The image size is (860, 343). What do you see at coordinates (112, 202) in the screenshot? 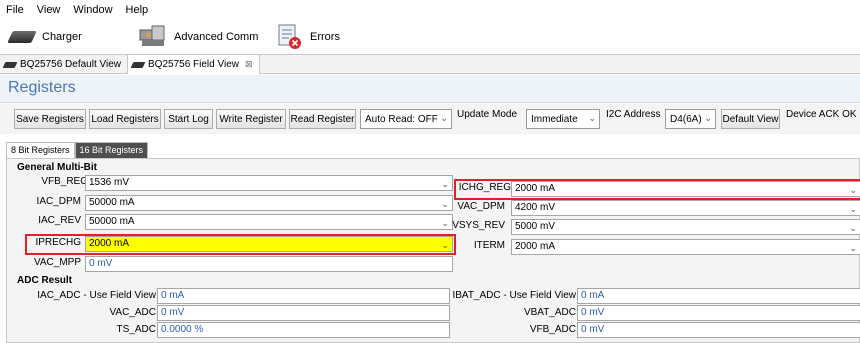
I see `iac-dpm-value: 50000 mA` at bounding box center [112, 202].